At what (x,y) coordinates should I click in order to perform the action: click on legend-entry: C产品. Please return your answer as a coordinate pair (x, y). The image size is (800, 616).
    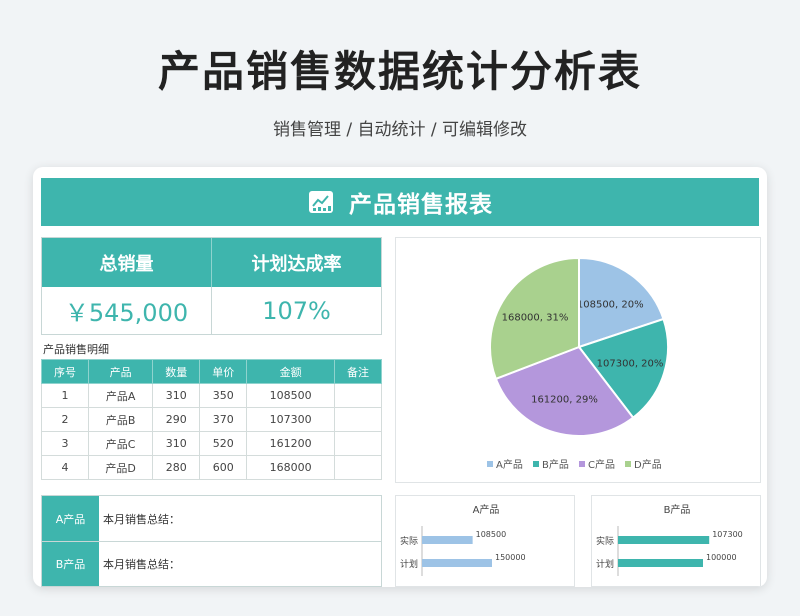
    Looking at the image, I should click on (601, 464).